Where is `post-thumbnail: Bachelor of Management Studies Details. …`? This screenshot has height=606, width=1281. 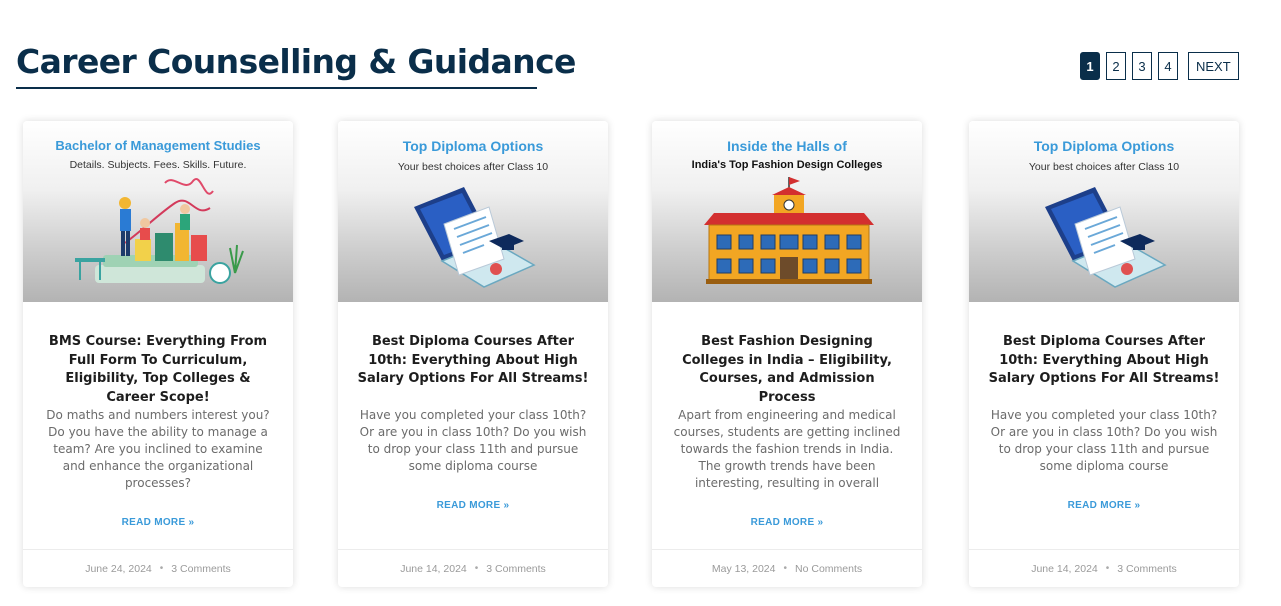 post-thumbnail: Bachelor of Management Studies Details. … is located at coordinates (158, 211).